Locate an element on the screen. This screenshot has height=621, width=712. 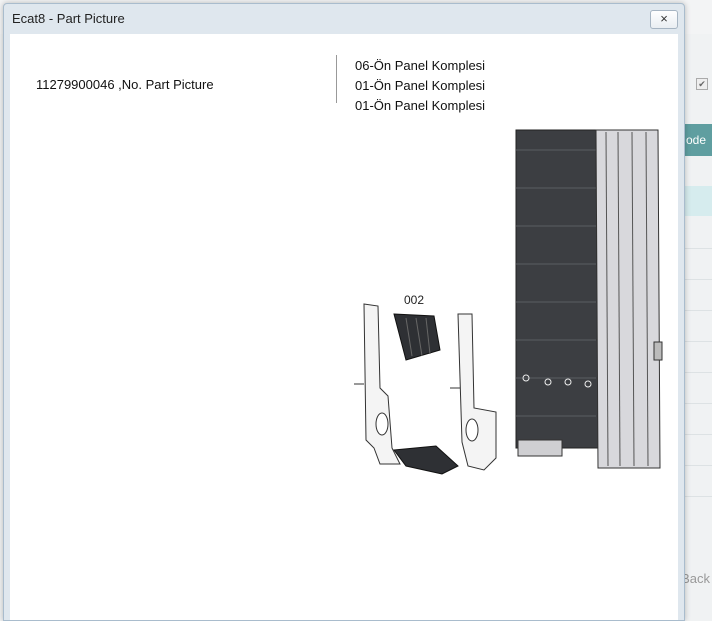
background-checkbox: ✔ is located at coordinates (702, 84).